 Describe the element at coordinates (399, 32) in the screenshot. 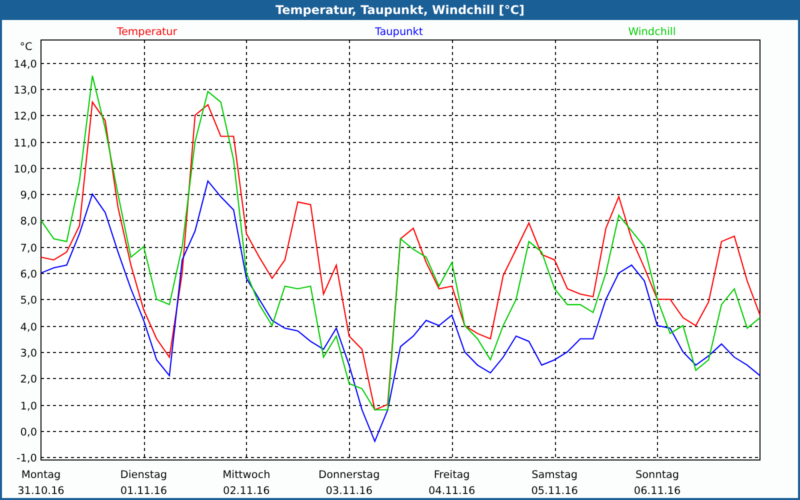

I see `legend-label: Taupunkt` at that location.